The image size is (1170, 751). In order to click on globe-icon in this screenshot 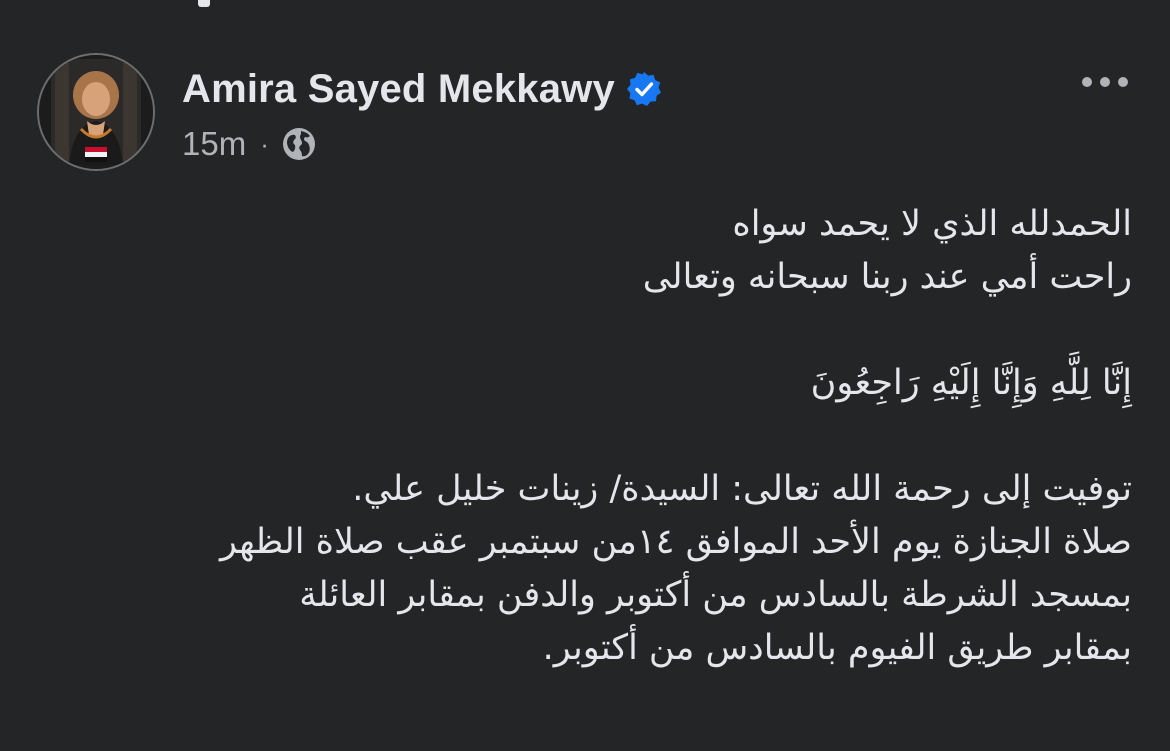, I will do `click(299, 144)`.